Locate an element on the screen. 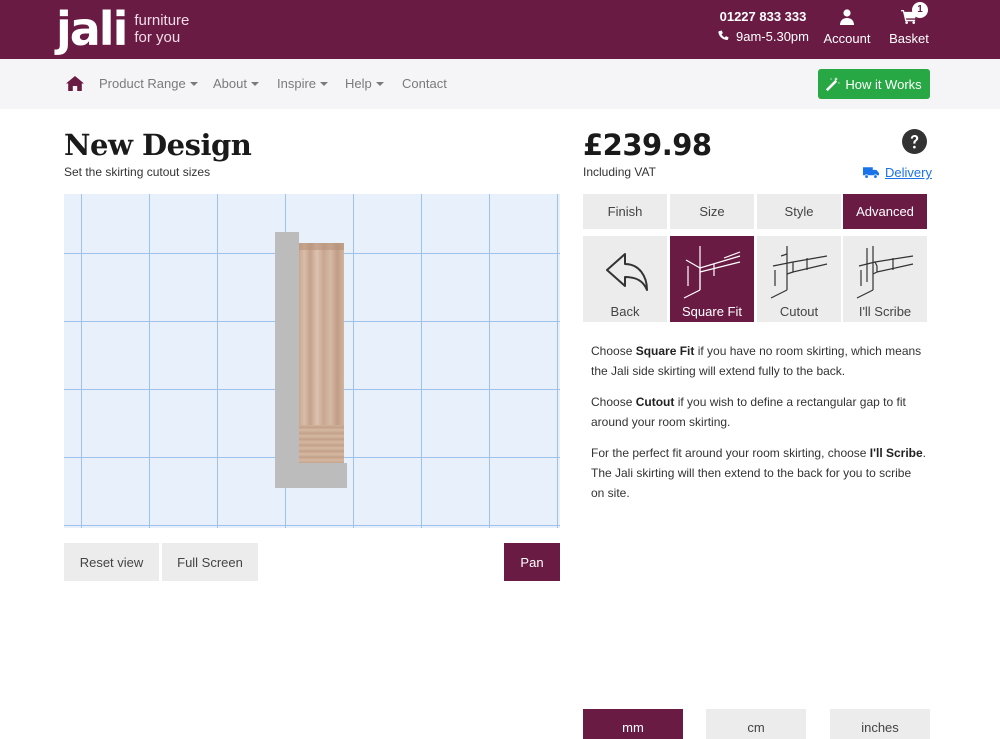 Image resolution: width=1000 pixels, height=739 pixels. option-ill-scribe: I'll Scribe is located at coordinates (885, 279).